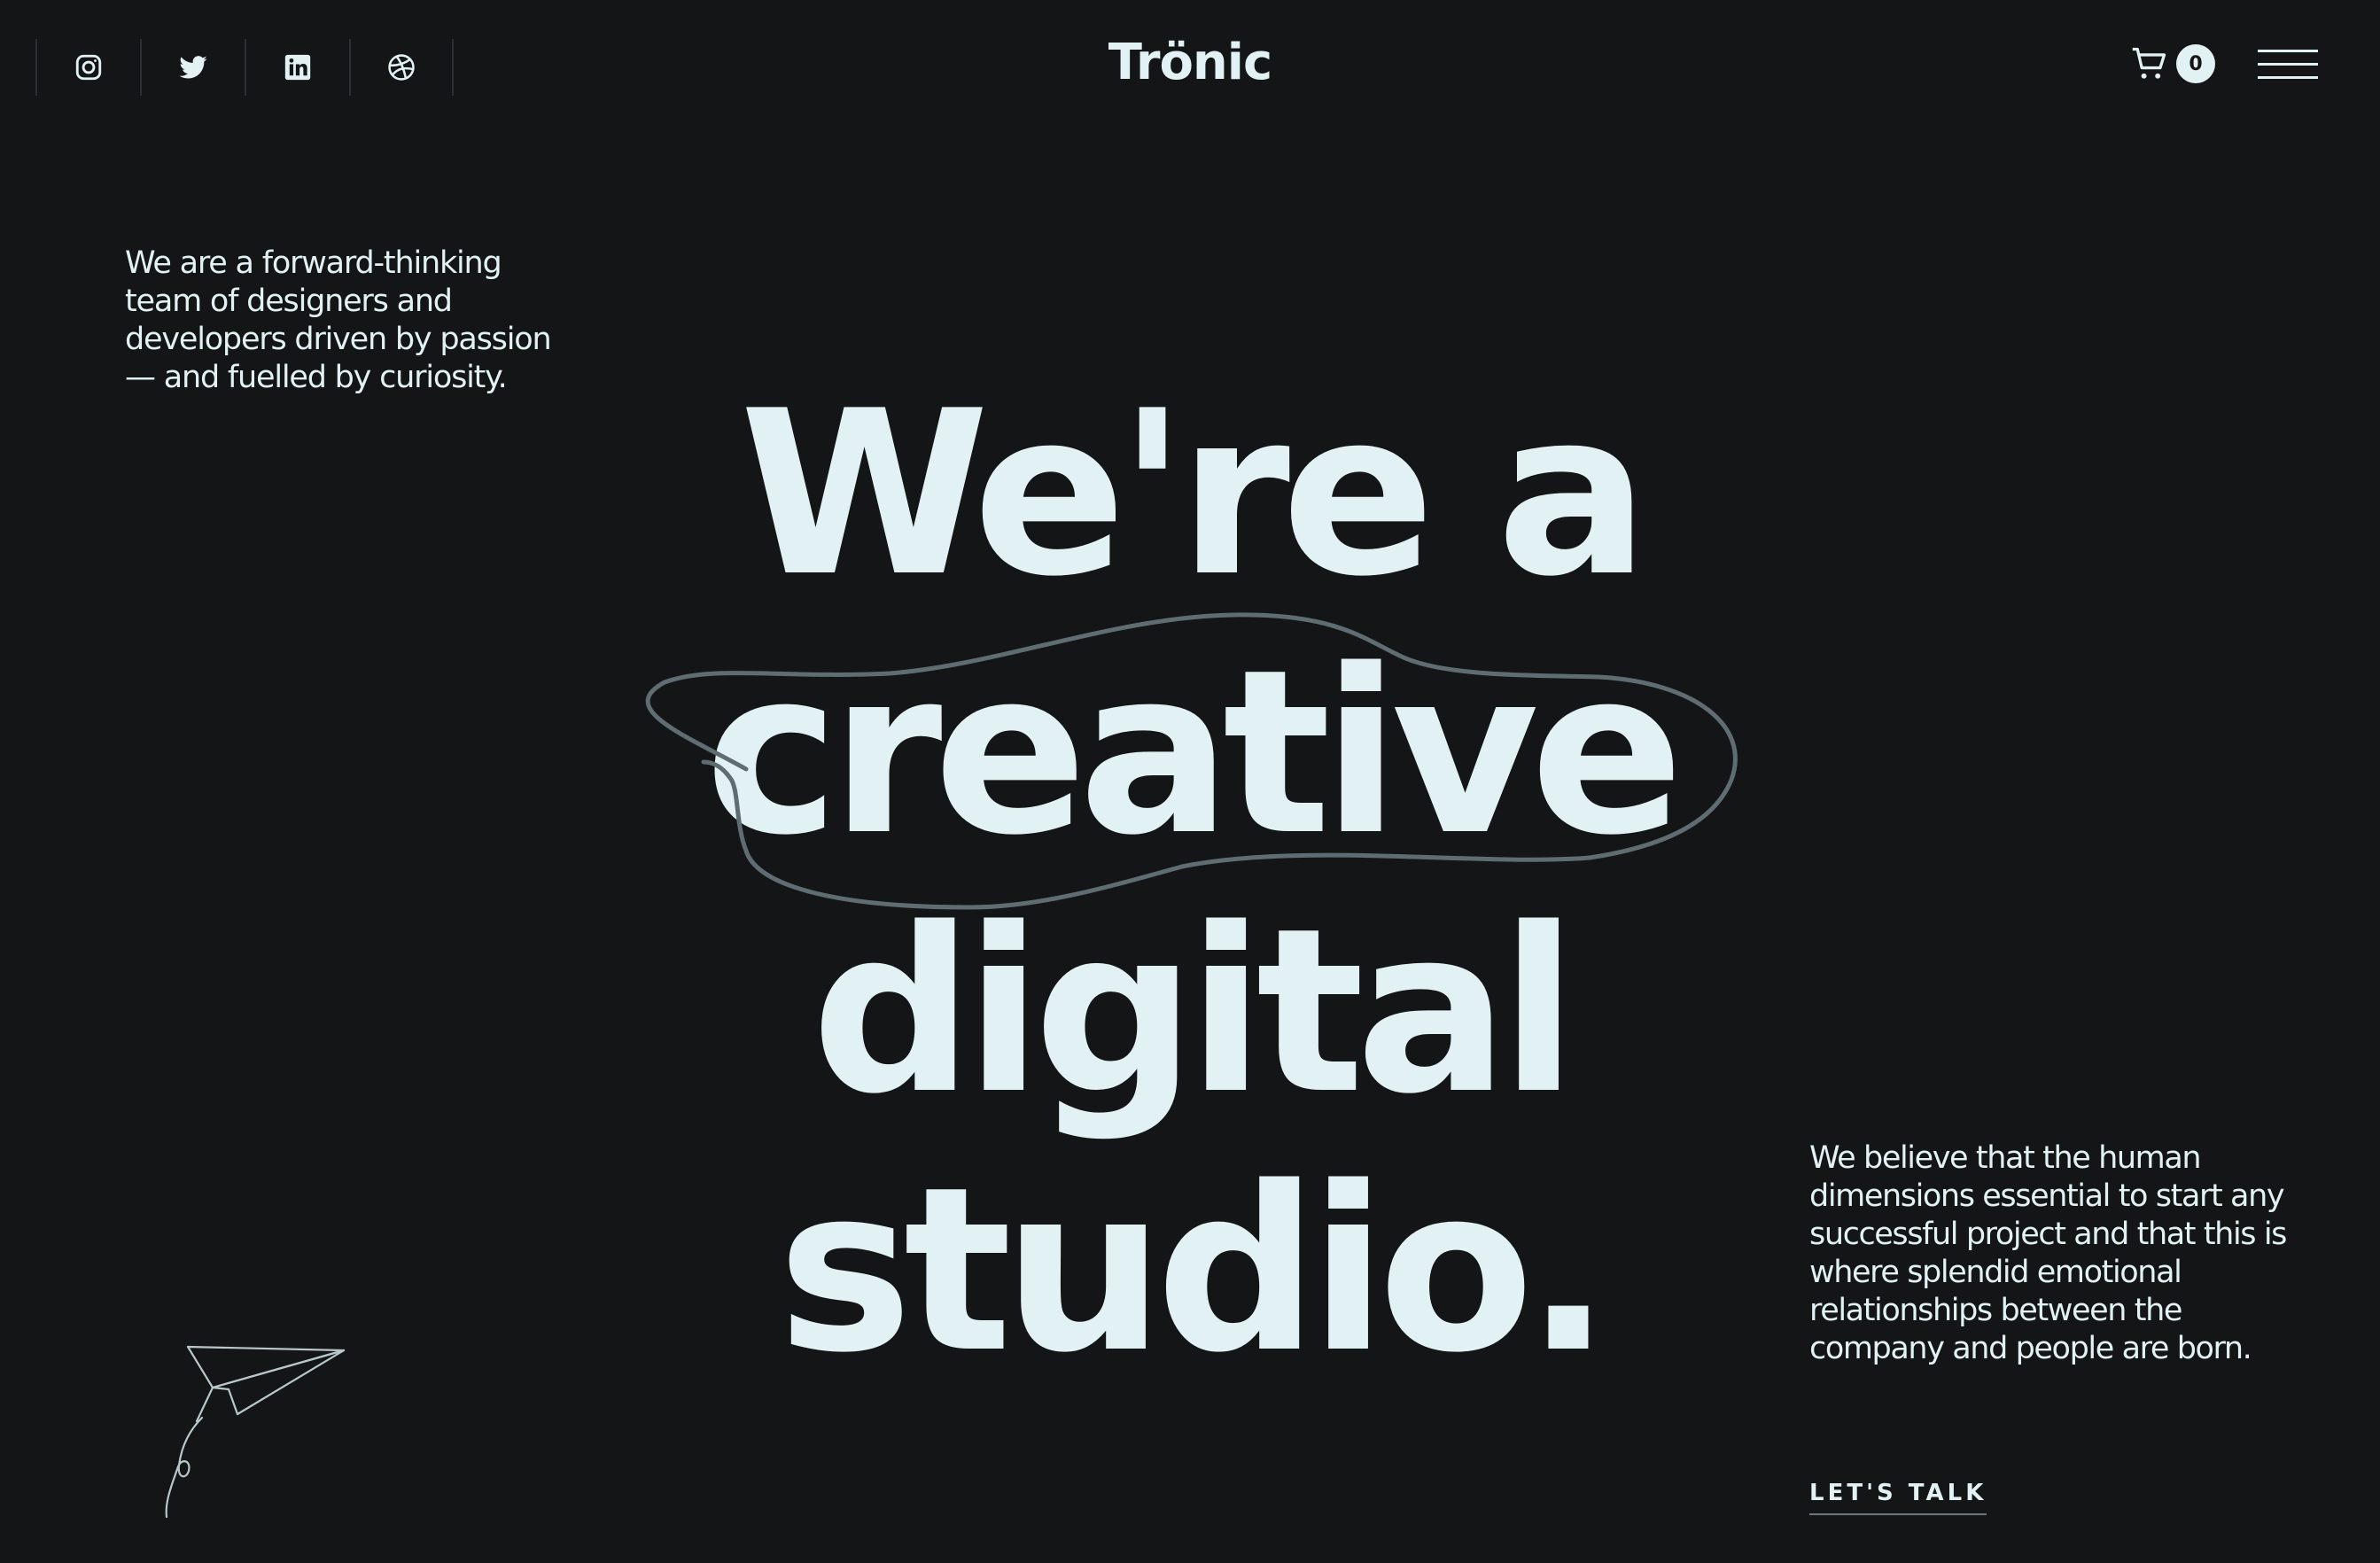 The width and height of the screenshot is (2380, 1563). I want to click on instagram-link, so click(87, 68).